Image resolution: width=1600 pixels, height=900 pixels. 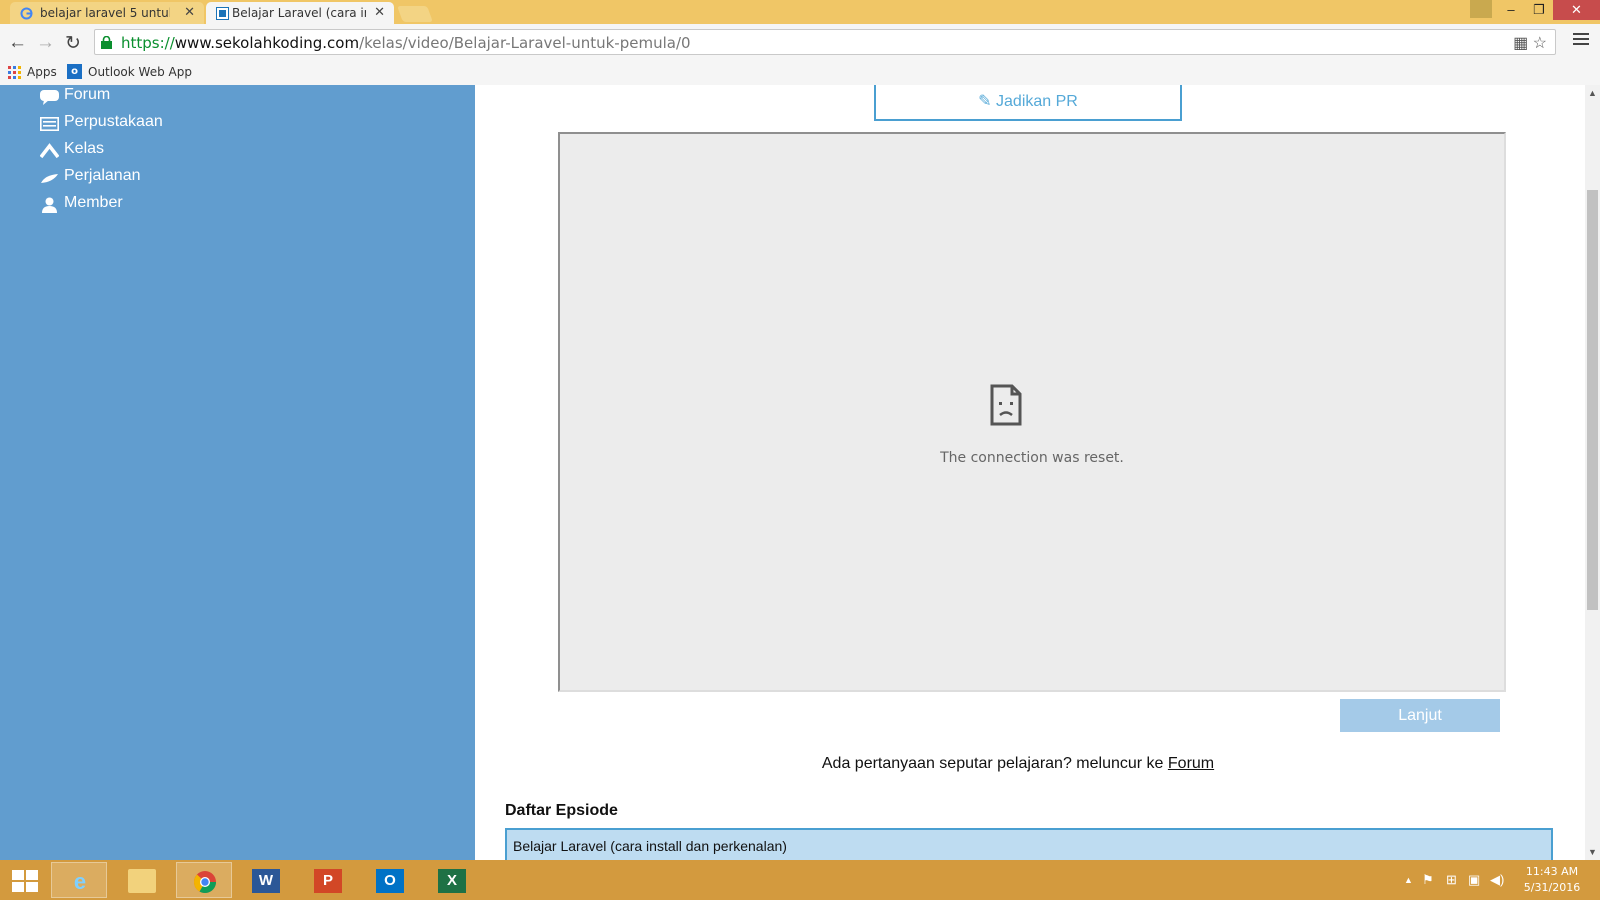 I want to click on show-hidden-icons-icon: ▲, so click(x=1408, y=880).